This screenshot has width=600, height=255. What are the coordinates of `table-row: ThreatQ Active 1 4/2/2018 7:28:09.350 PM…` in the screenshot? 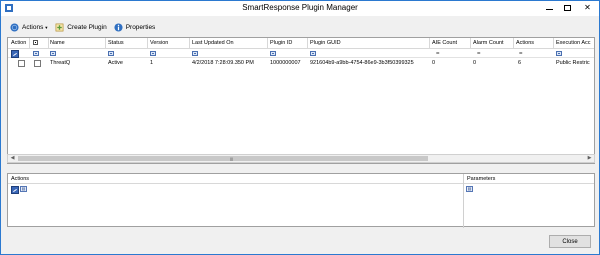 It's located at (301, 63).